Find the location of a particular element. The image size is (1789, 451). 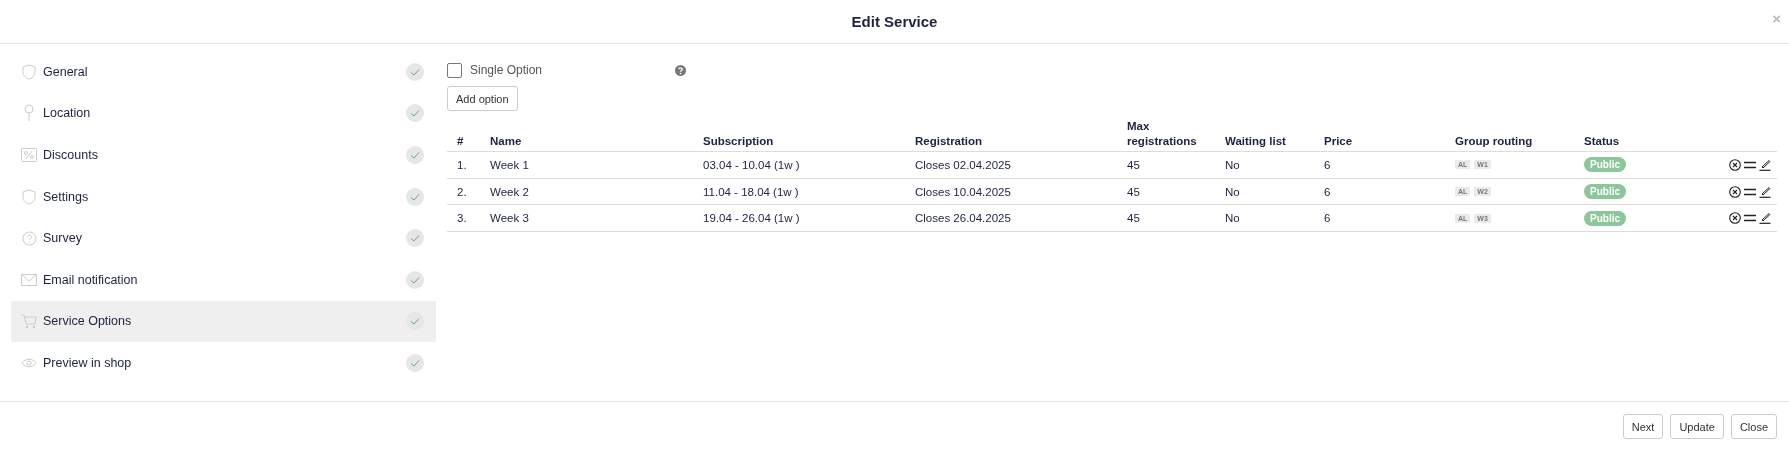

sidebar-item: Email notification is located at coordinates (223, 279).